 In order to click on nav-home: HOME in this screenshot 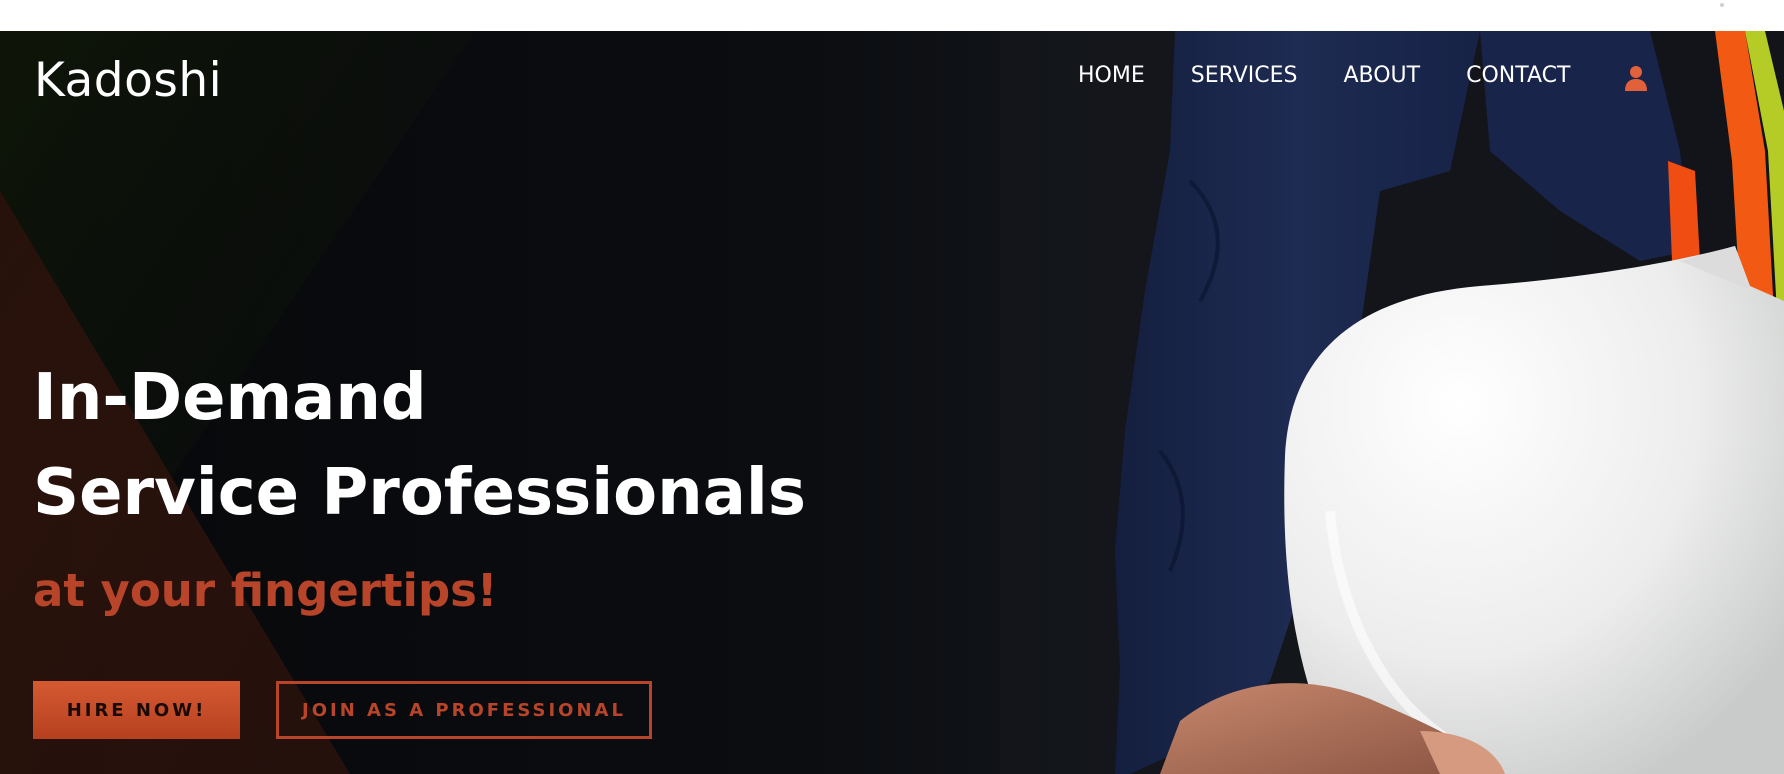, I will do `click(1111, 76)`.